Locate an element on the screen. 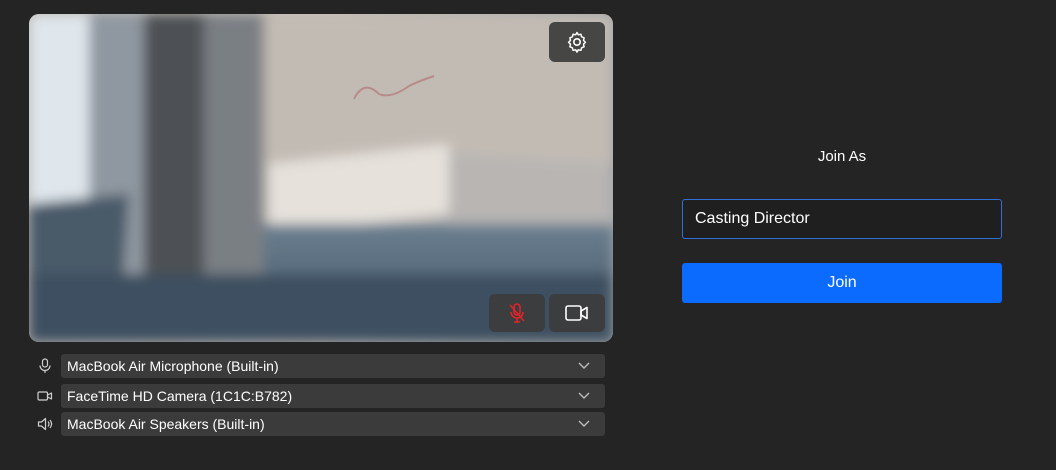  gear-icon is located at coordinates (577, 42).